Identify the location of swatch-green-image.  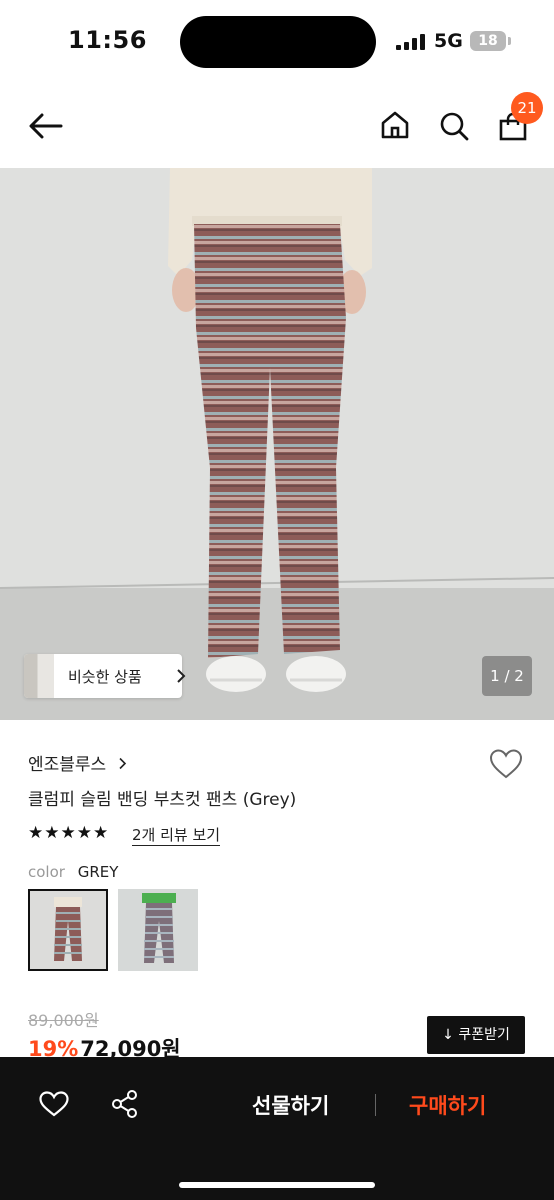
(158, 930).